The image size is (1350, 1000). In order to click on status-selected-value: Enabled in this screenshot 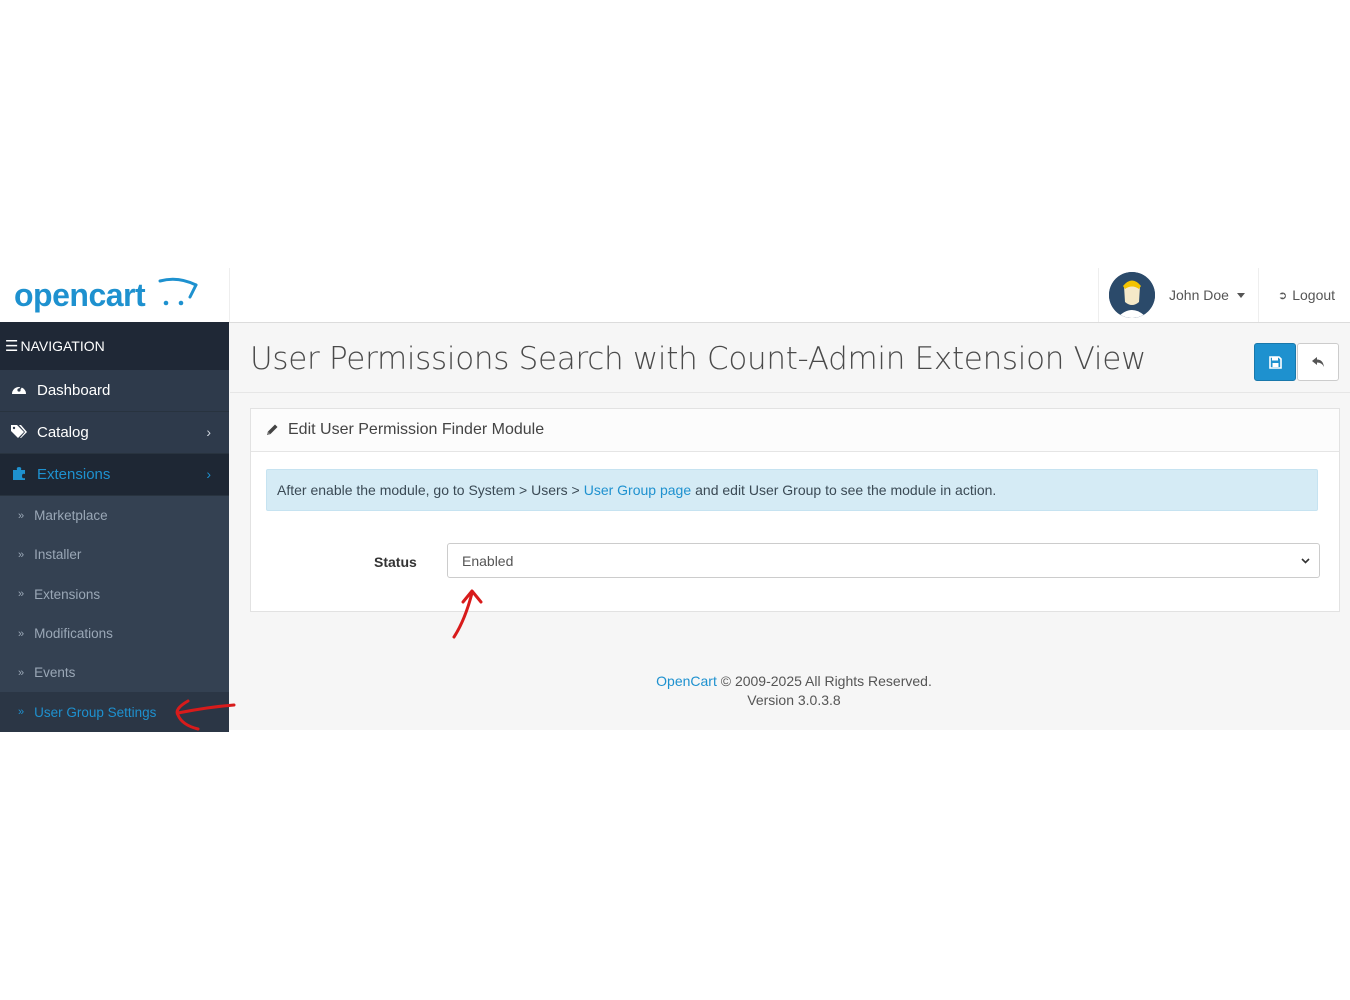, I will do `click(488, 560)`.